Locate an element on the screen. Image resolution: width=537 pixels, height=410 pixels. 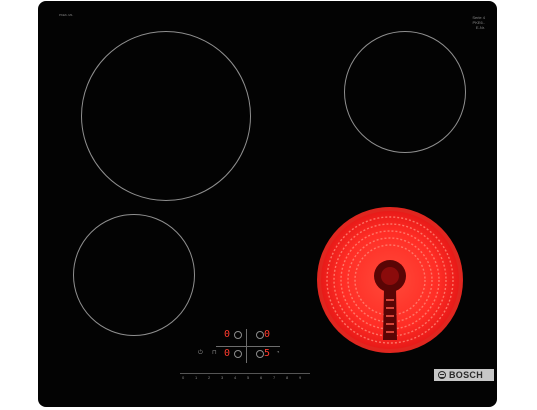
zone-select-button-front-left is located at coordinates (238, 354).